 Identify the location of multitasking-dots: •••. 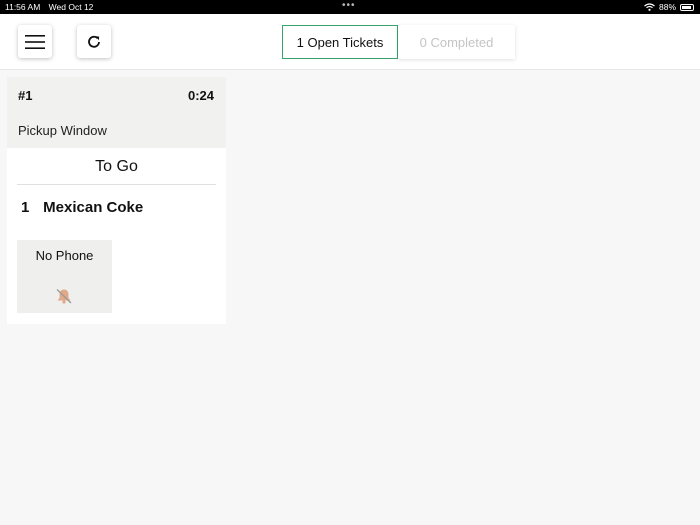
(349, 6).